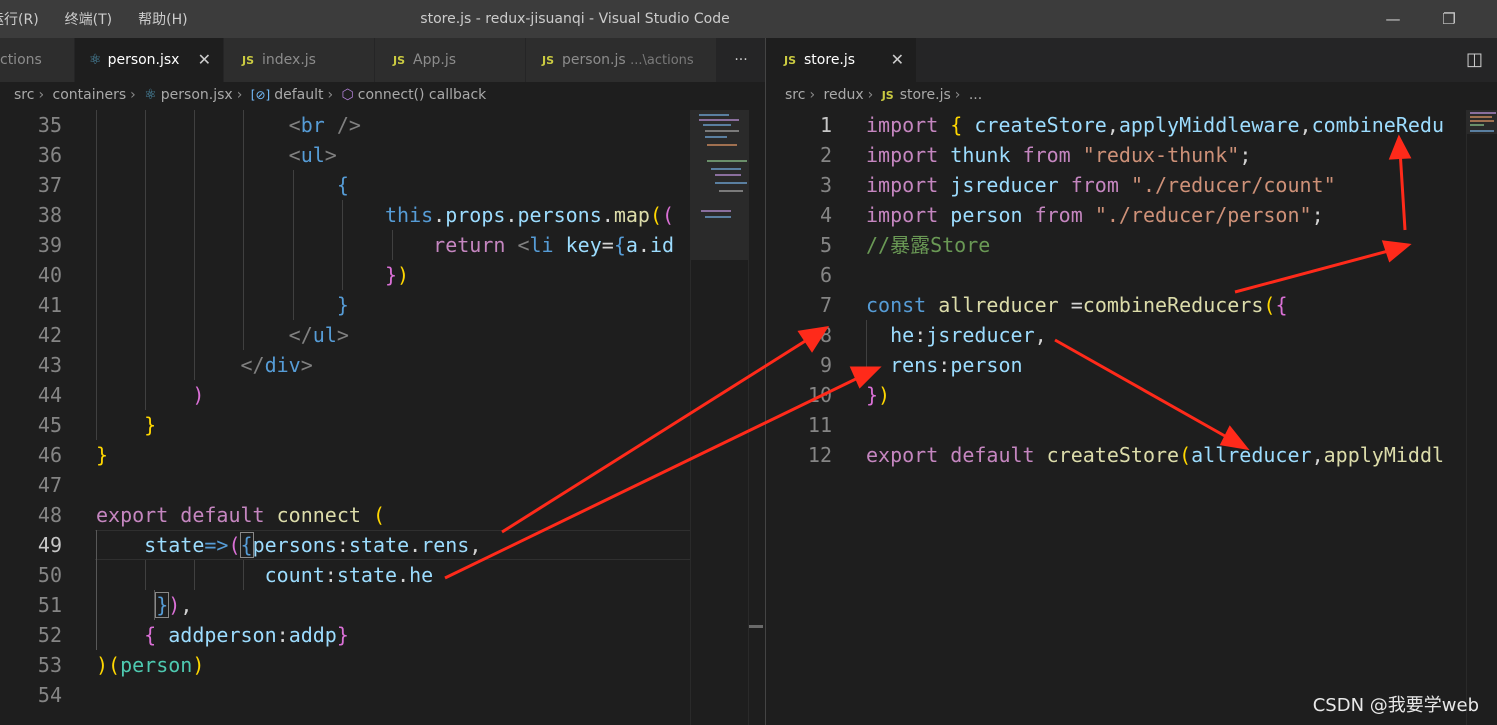 This screenshot has width=1497, height=725. I want to click on code-line: rens:person, so click(956, 365).